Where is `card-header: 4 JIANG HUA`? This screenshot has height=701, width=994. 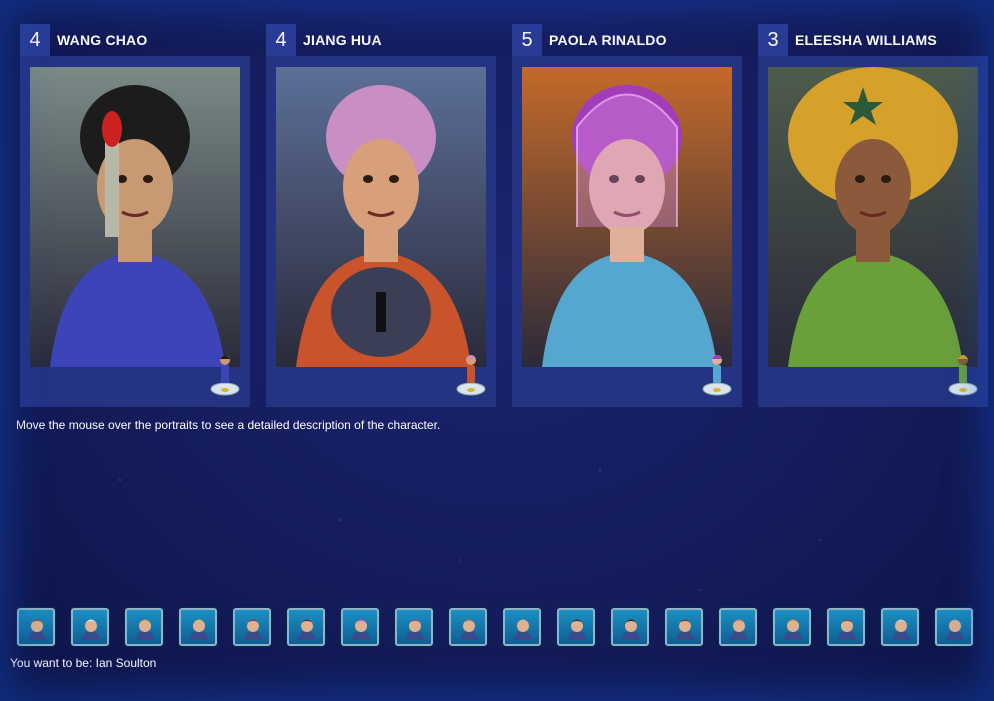
card-header: 4 JIANG HUA is located at coordinates (381, 40).